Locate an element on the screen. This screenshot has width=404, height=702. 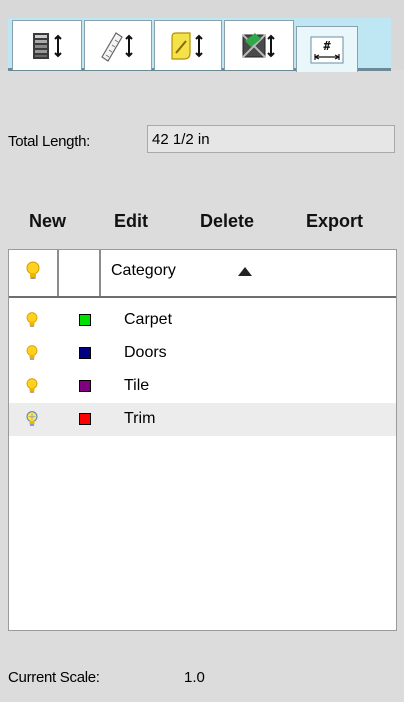
list-item-selected: Trim is located at coordinates (202, 419).